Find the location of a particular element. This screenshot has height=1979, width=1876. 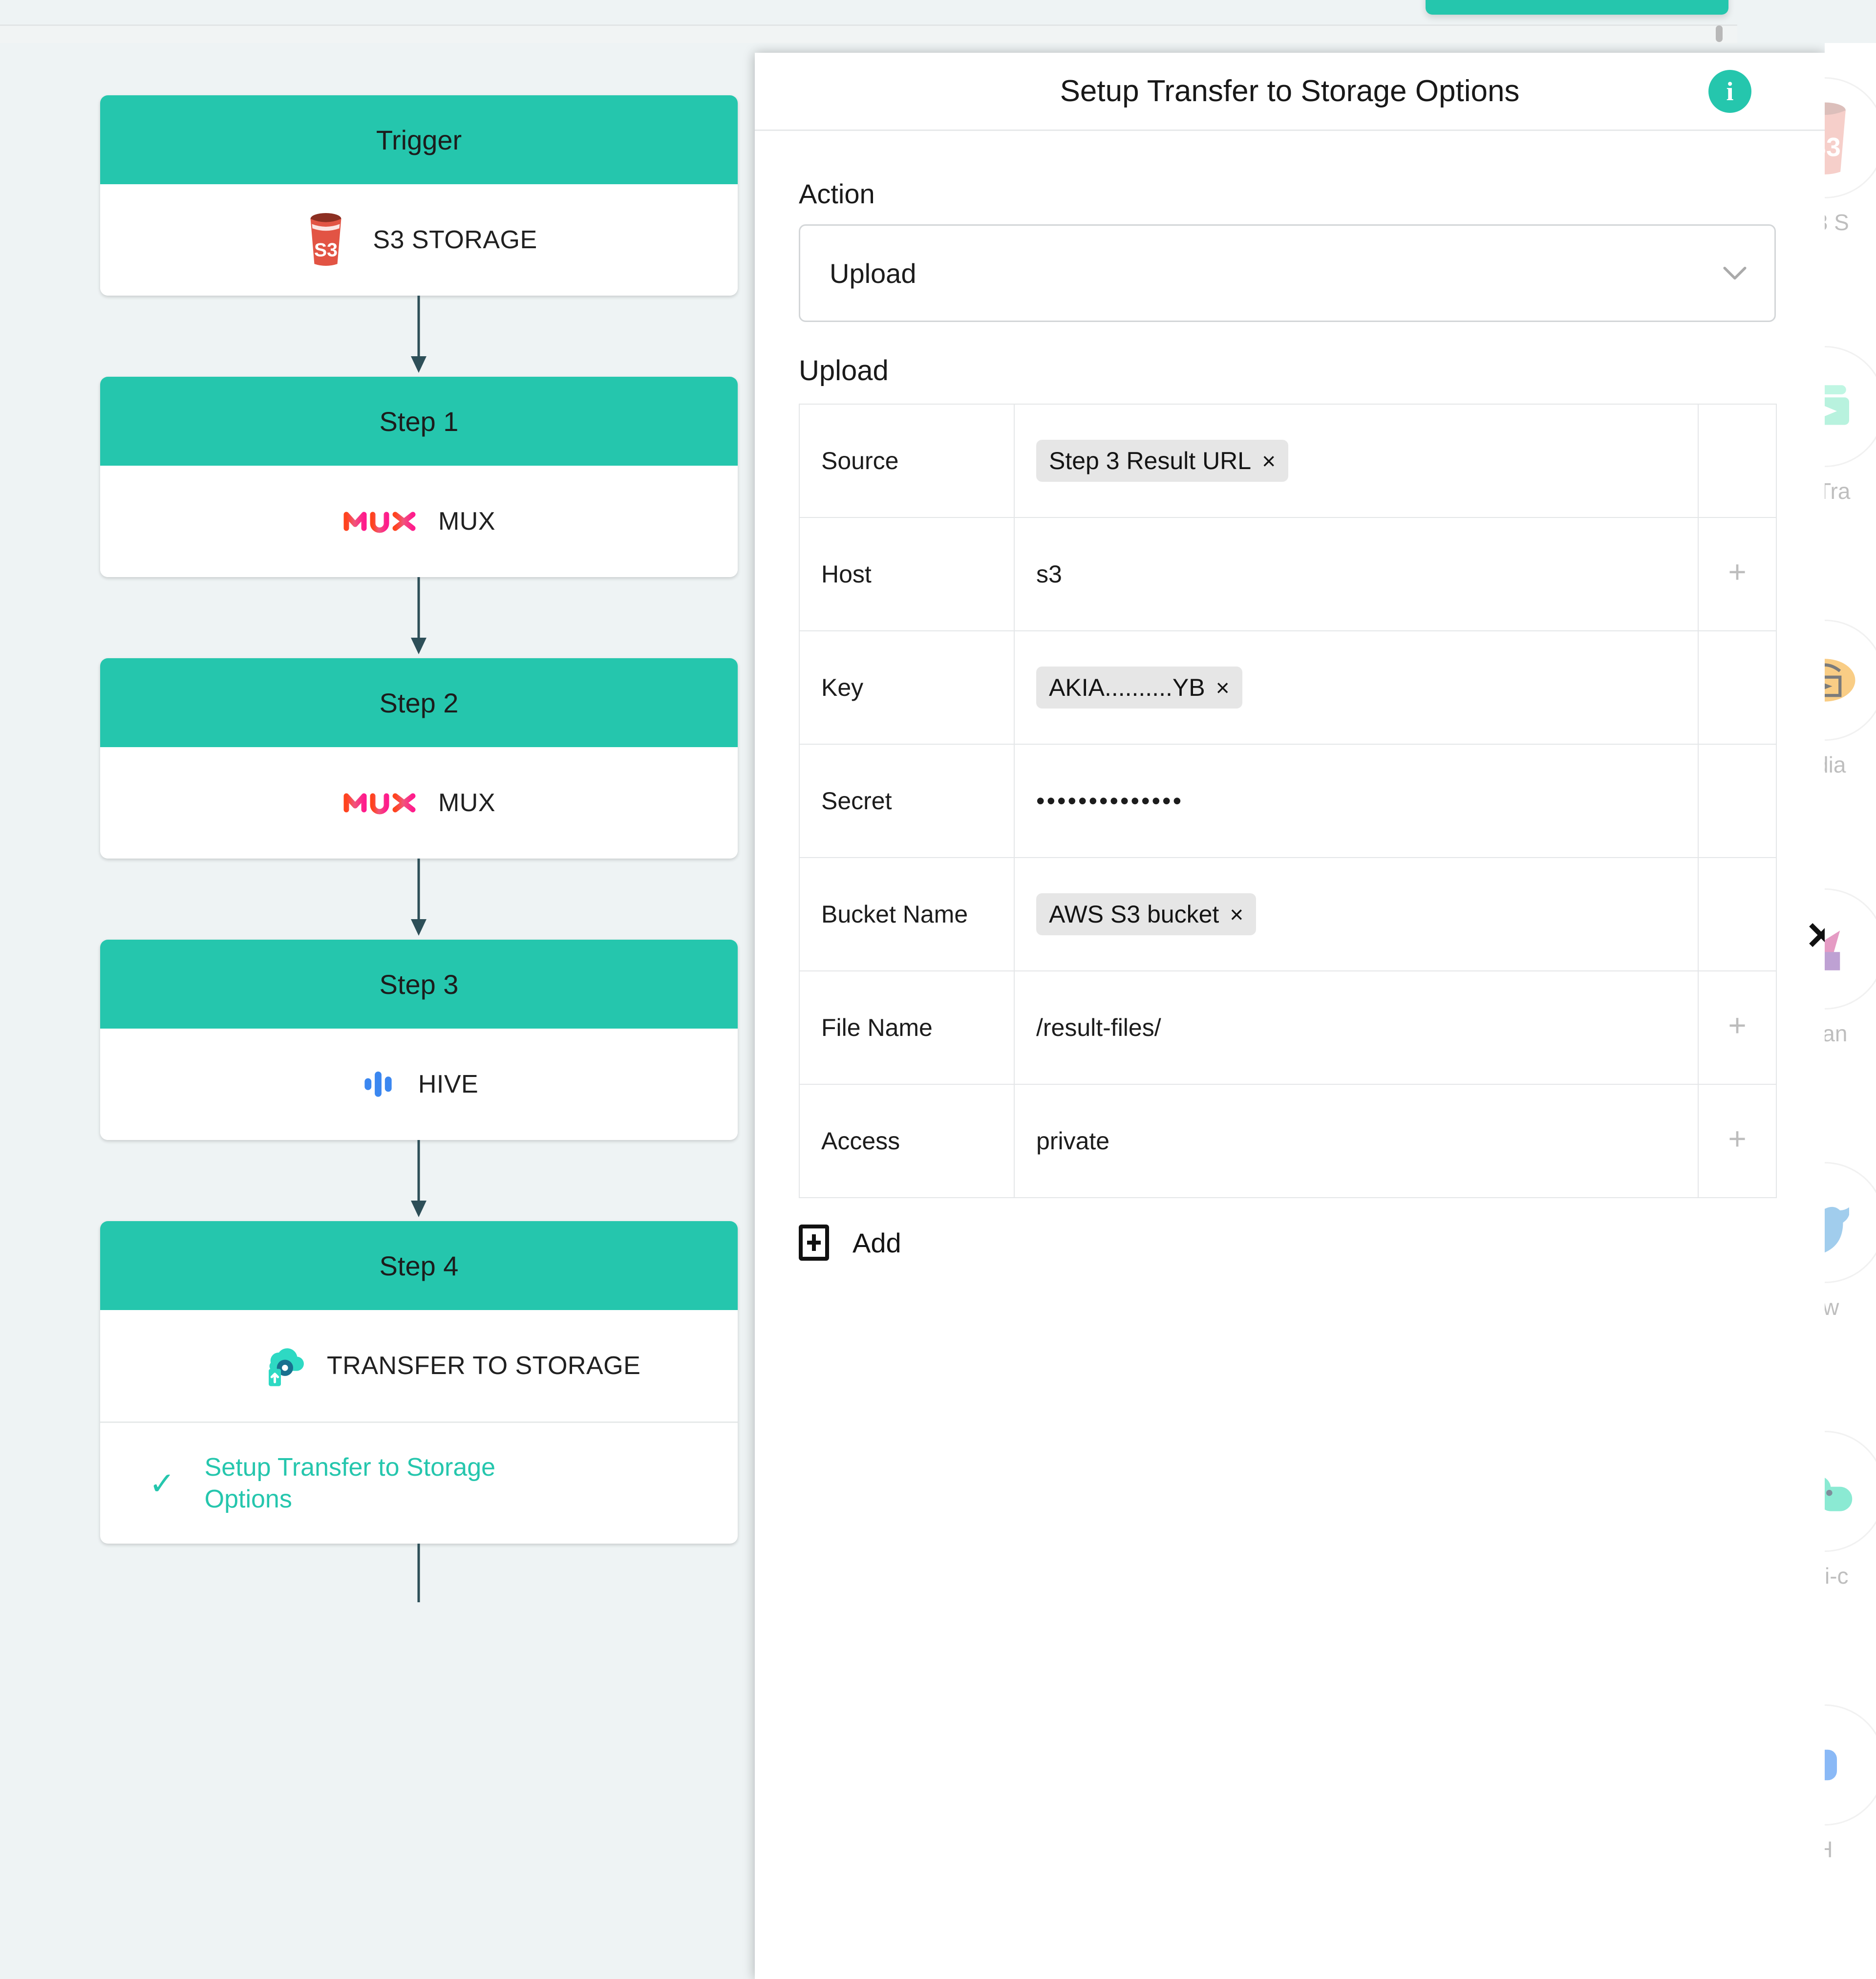

flow-node-header: Step 2 is located at coordinates (419, 702).